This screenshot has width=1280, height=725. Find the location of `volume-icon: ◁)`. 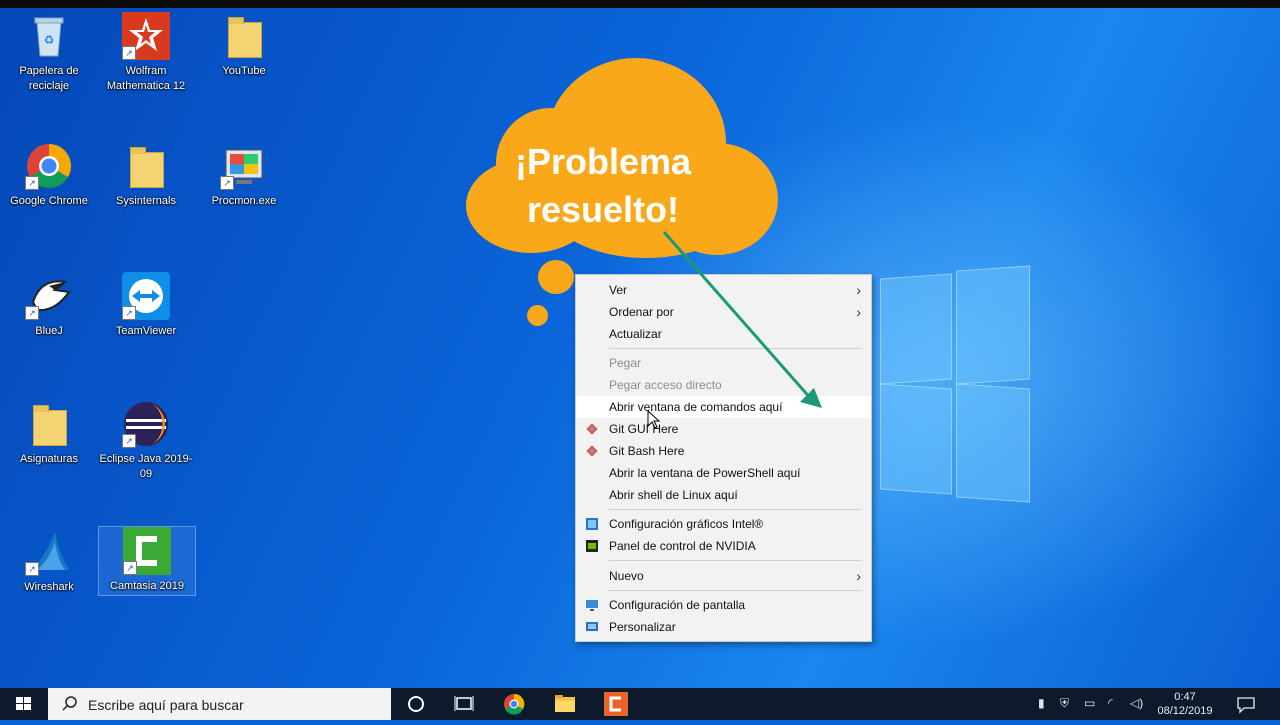

volume-icon: ◁) is located at coordinates (1136, 703).